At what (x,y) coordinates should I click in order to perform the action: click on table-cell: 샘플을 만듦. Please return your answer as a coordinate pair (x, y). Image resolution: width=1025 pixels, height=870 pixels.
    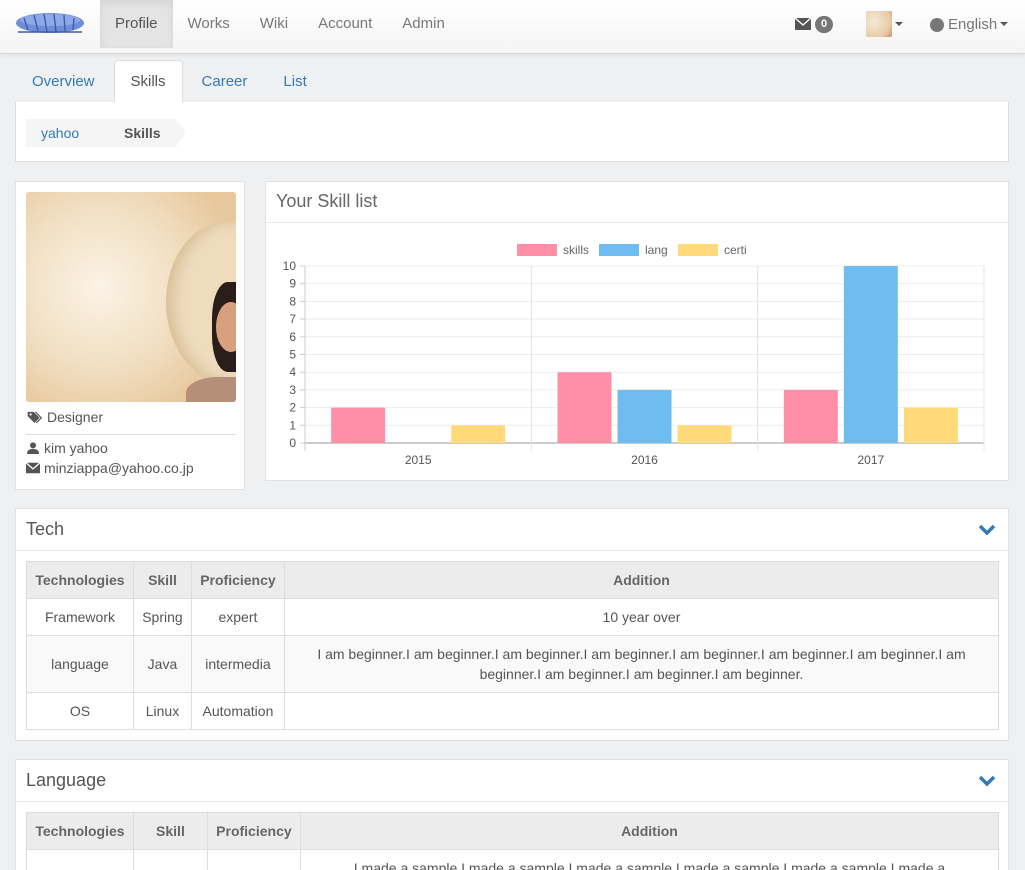
    Looking at the image, I should click on (253, 859).